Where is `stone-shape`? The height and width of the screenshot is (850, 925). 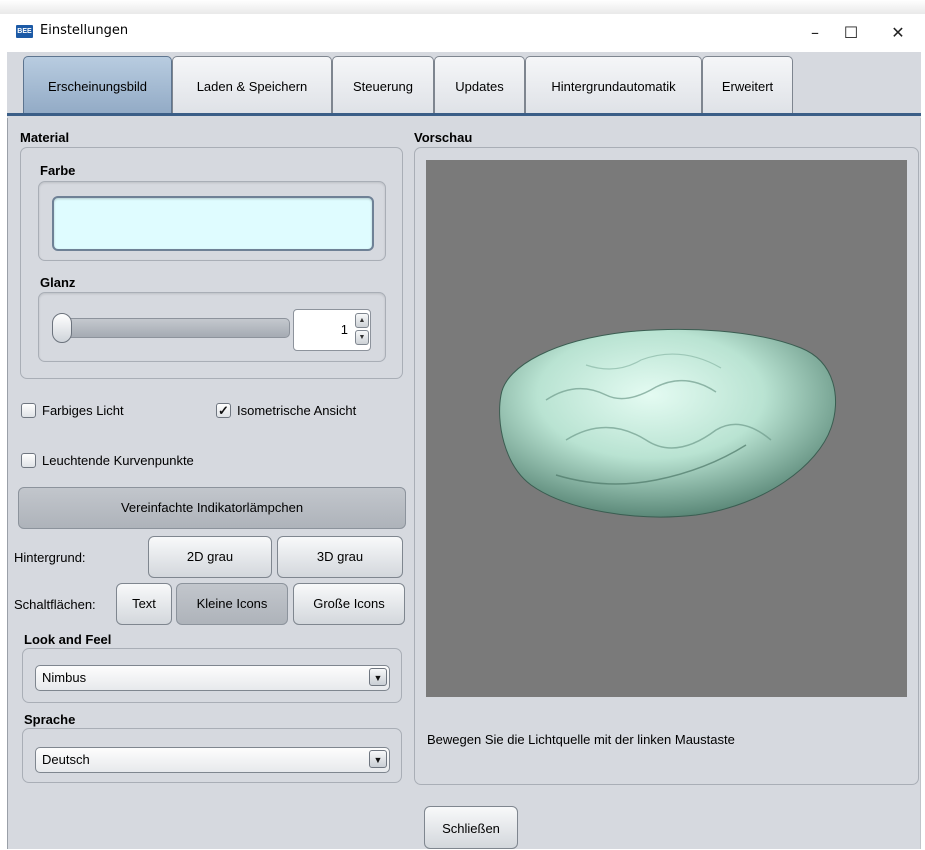
stone-shape is located at coordinates (668, 423).